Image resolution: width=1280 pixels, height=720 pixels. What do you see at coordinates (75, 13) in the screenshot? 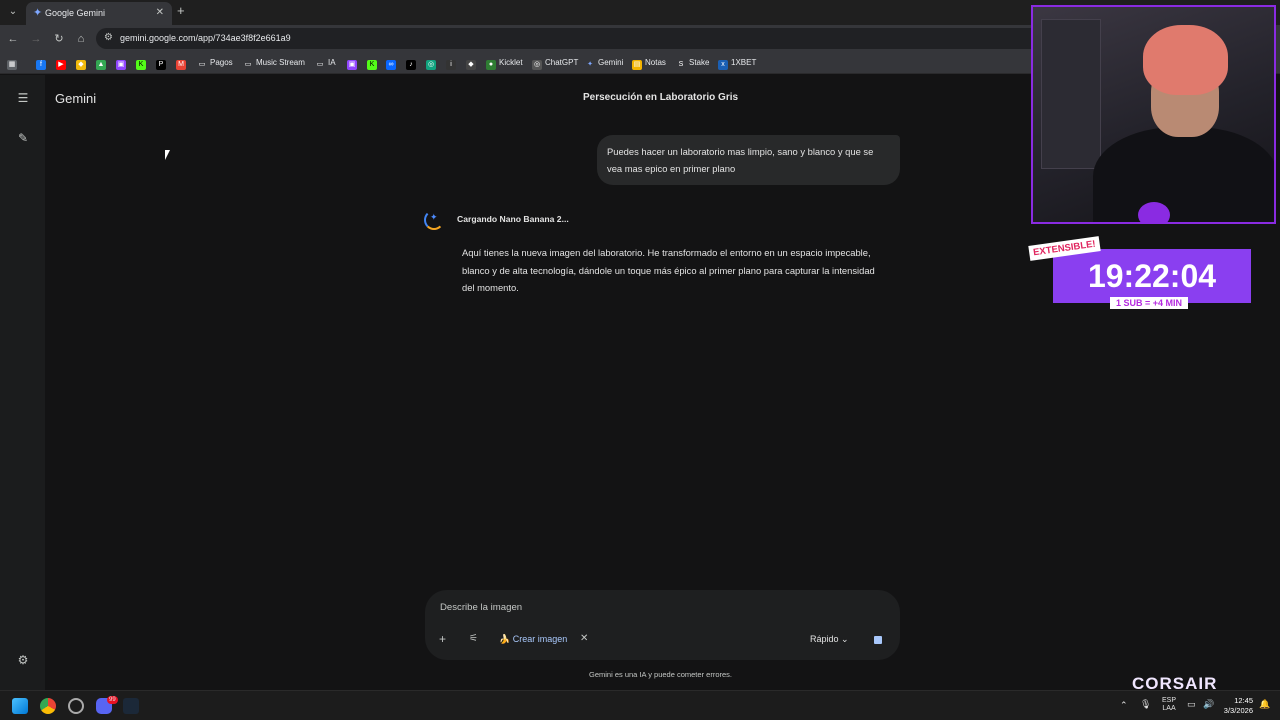
I see `tab-title: Google Gemini` at bounding box center [75, 13].